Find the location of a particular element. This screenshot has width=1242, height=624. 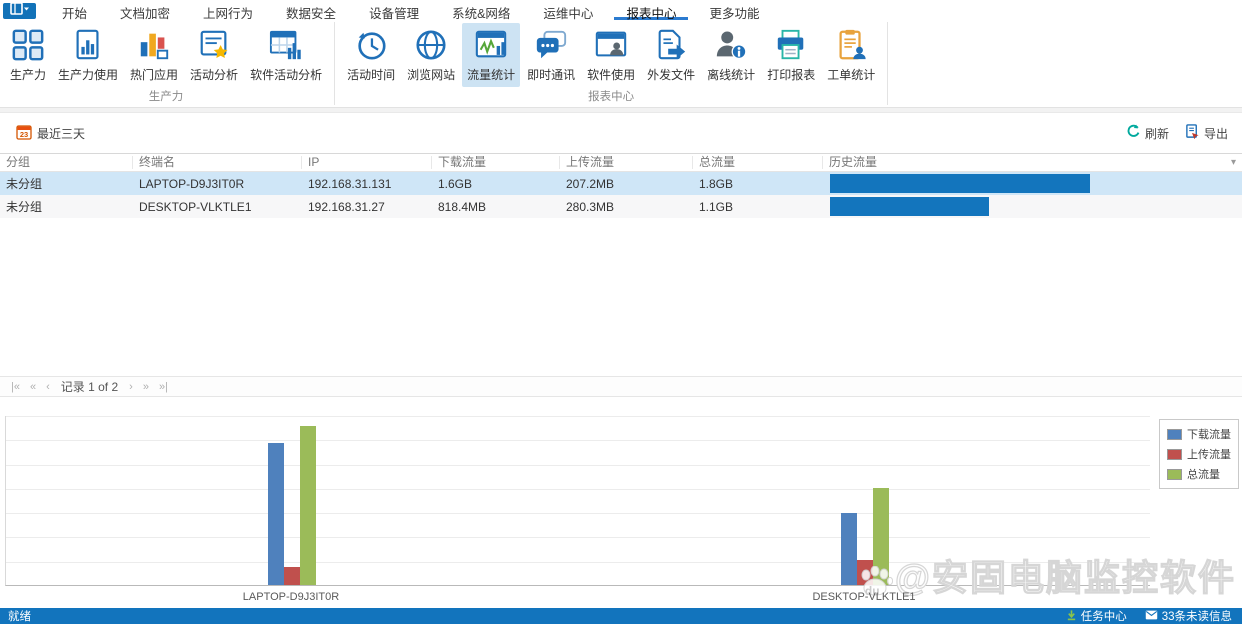

ribbon-item-即时通讯: 即时通讯 is located at coordinates (551, 55).